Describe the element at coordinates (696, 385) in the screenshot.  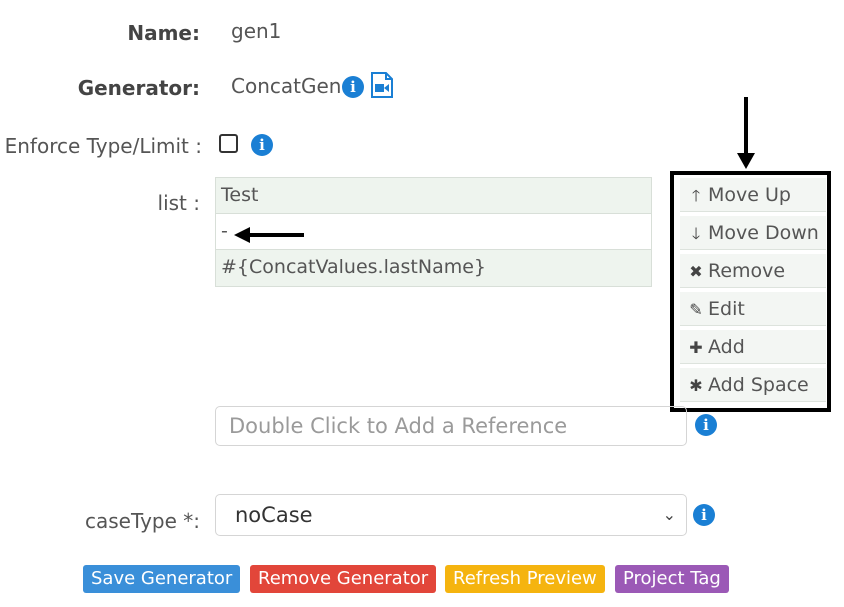
I see `asterisk-icon: ✱` at that location.